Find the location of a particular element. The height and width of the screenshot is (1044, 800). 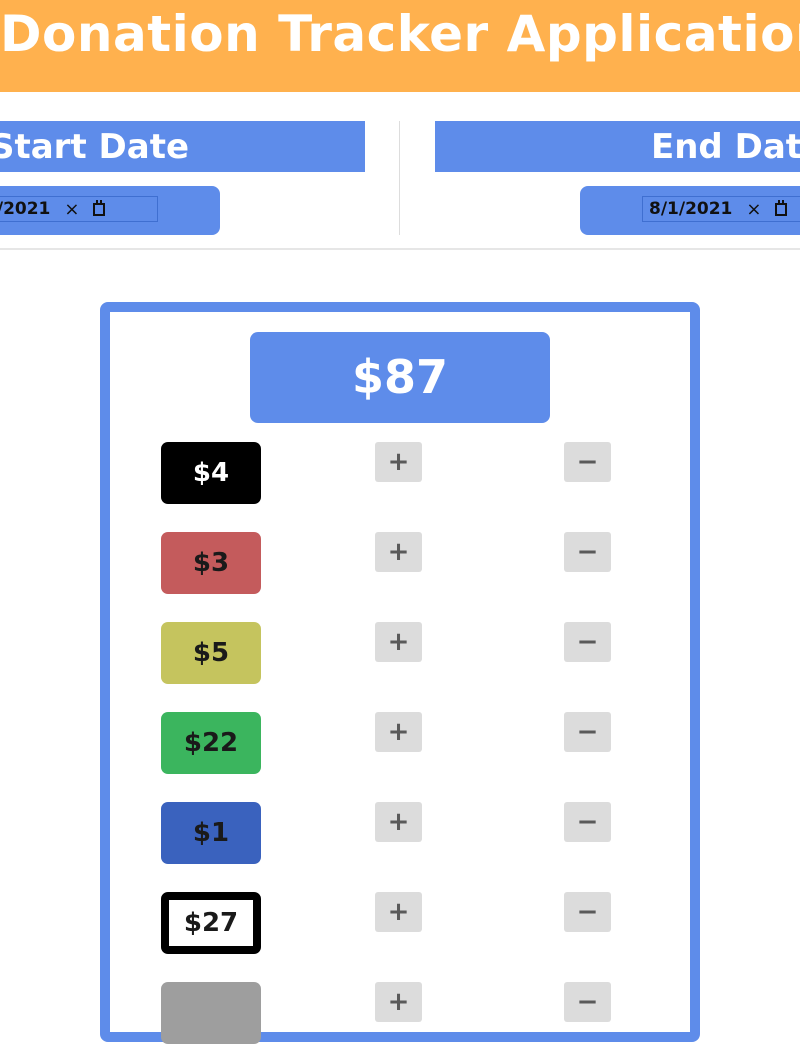

end-date-label: End Date is located at coordinates (725, 147).